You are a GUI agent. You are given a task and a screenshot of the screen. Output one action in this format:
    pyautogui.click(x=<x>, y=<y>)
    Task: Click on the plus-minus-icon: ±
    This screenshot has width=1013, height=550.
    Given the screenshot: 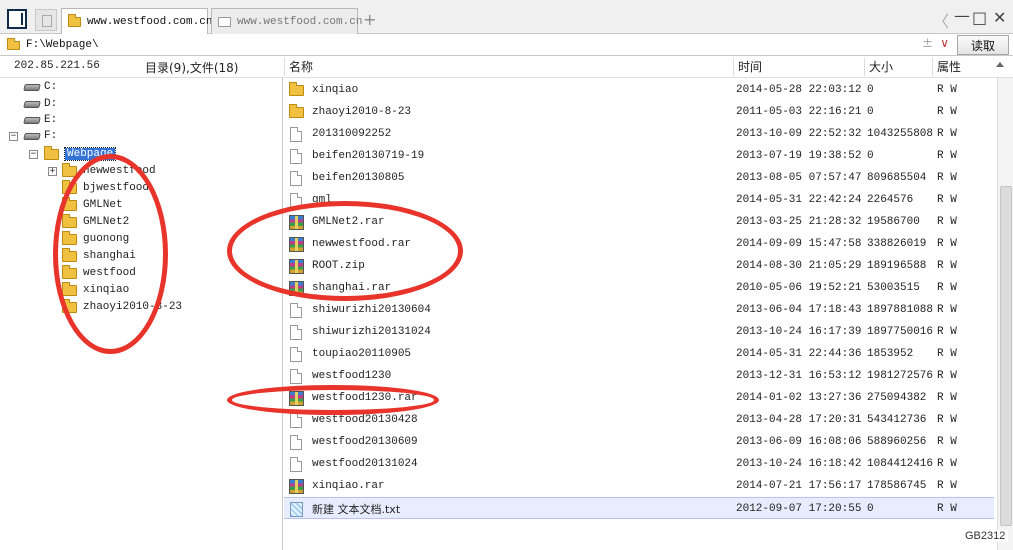 What is the action you would take?
    pyautogui.click(x=927, y=43)
    